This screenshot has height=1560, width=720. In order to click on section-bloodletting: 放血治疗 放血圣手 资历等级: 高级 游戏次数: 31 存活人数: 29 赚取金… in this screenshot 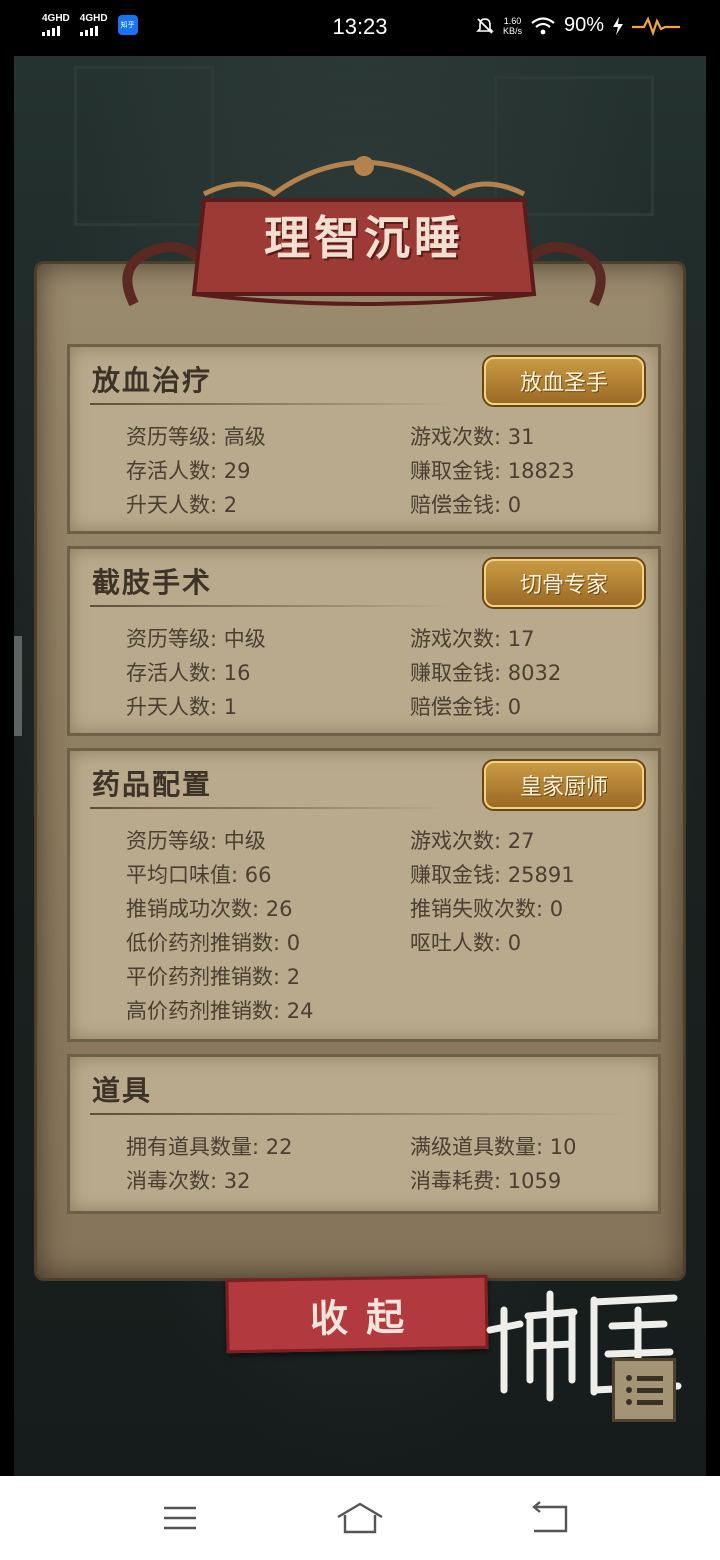, I will do `click(364, 439)`.